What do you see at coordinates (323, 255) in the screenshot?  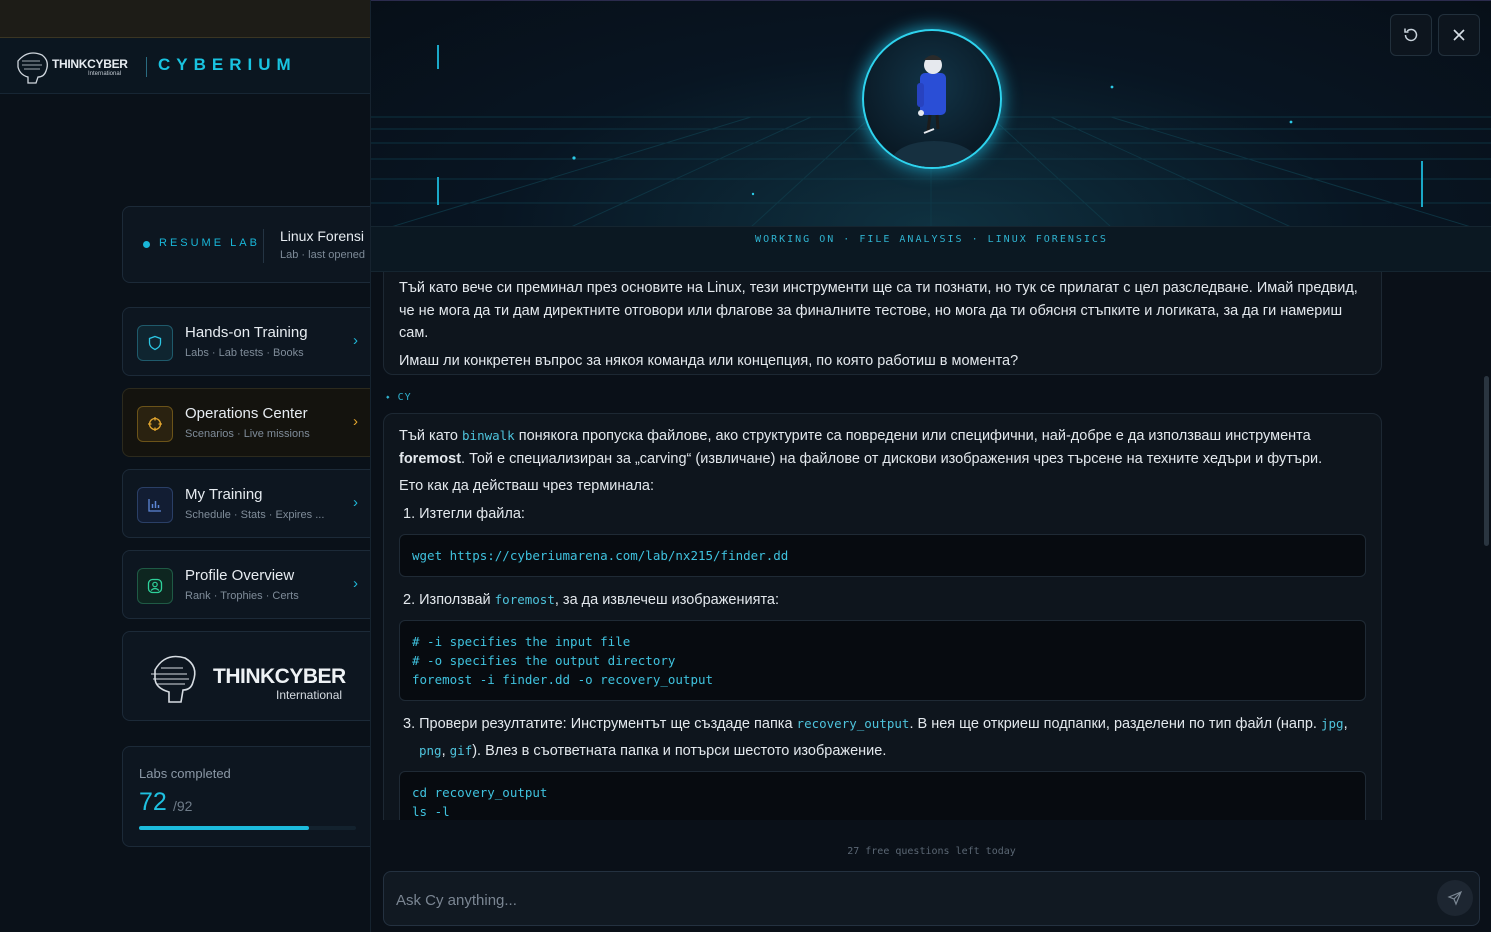 I see `resume-lab-subtitle: Lab · last opened` at bounding box center [323, 255].